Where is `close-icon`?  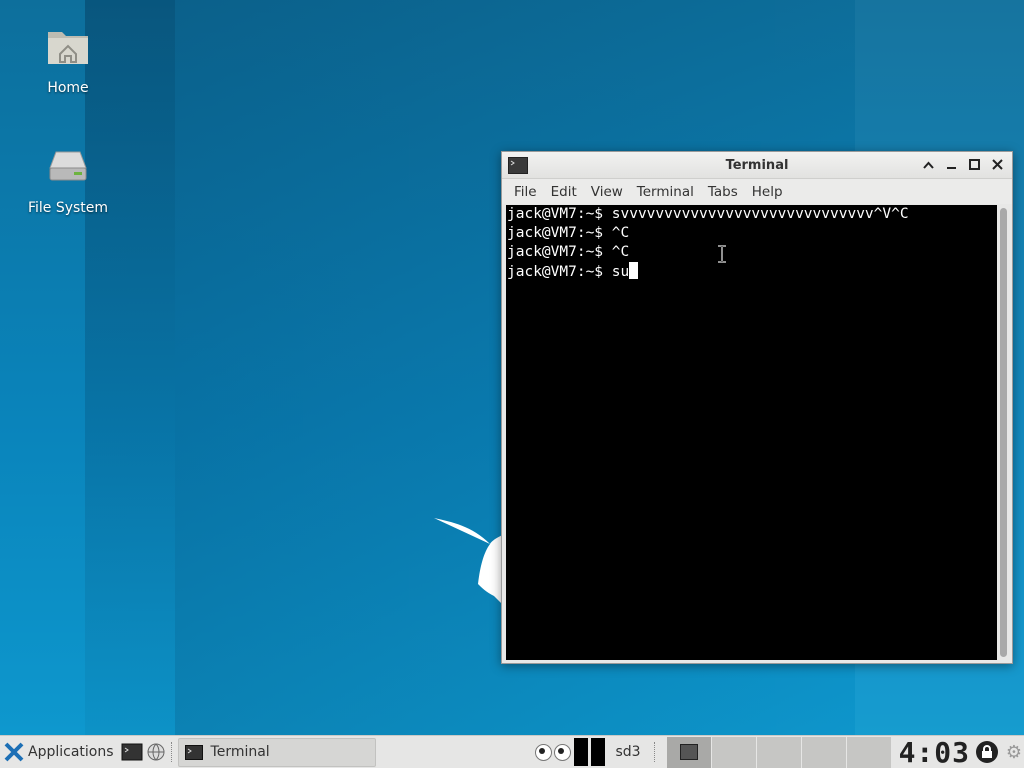 close-icon is located at coordinates (997, 164).